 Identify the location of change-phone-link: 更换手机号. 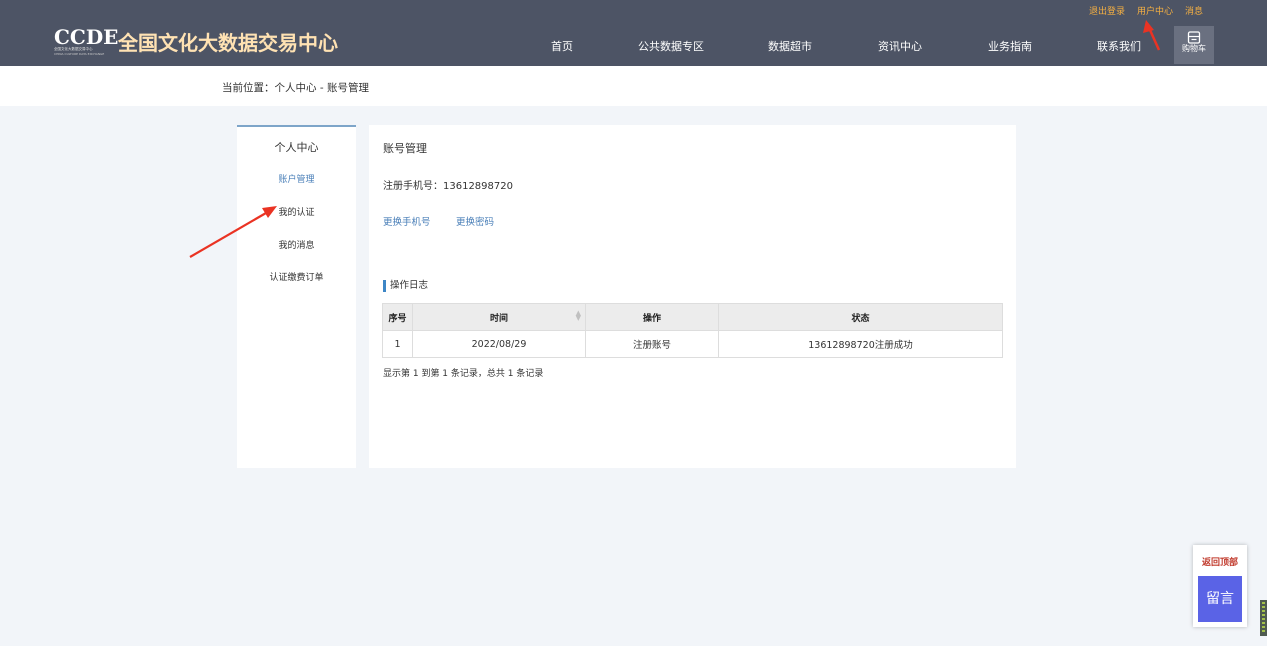
(407, 221).